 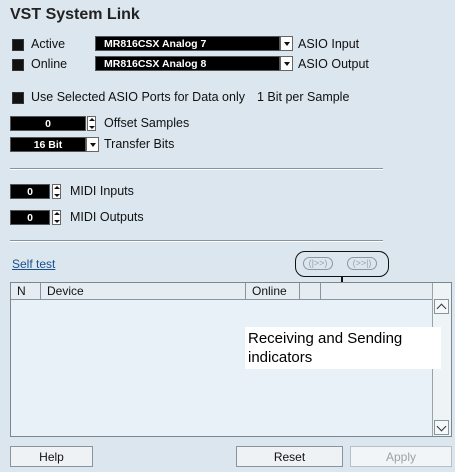 I want to click on asio-input-label: ASIO Input, so click(x=329, y=44).